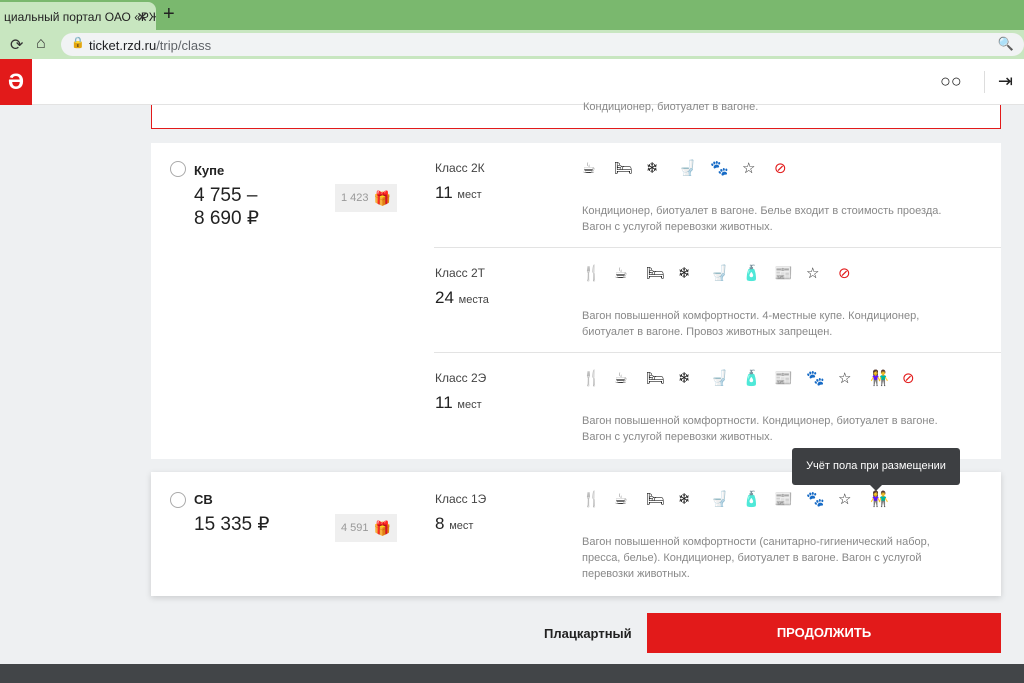  I want to click on reload-icon: ⟳, so click(16, 45).